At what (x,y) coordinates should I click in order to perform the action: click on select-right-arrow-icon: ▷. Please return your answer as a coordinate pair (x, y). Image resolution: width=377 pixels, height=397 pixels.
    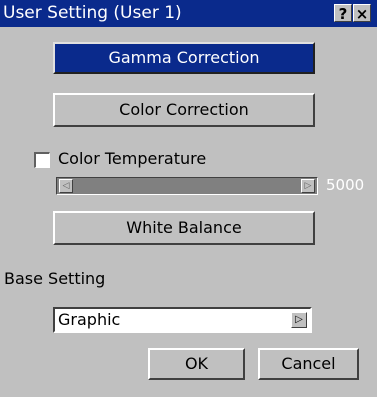
    Looking at the image, I should click on (299, 320).